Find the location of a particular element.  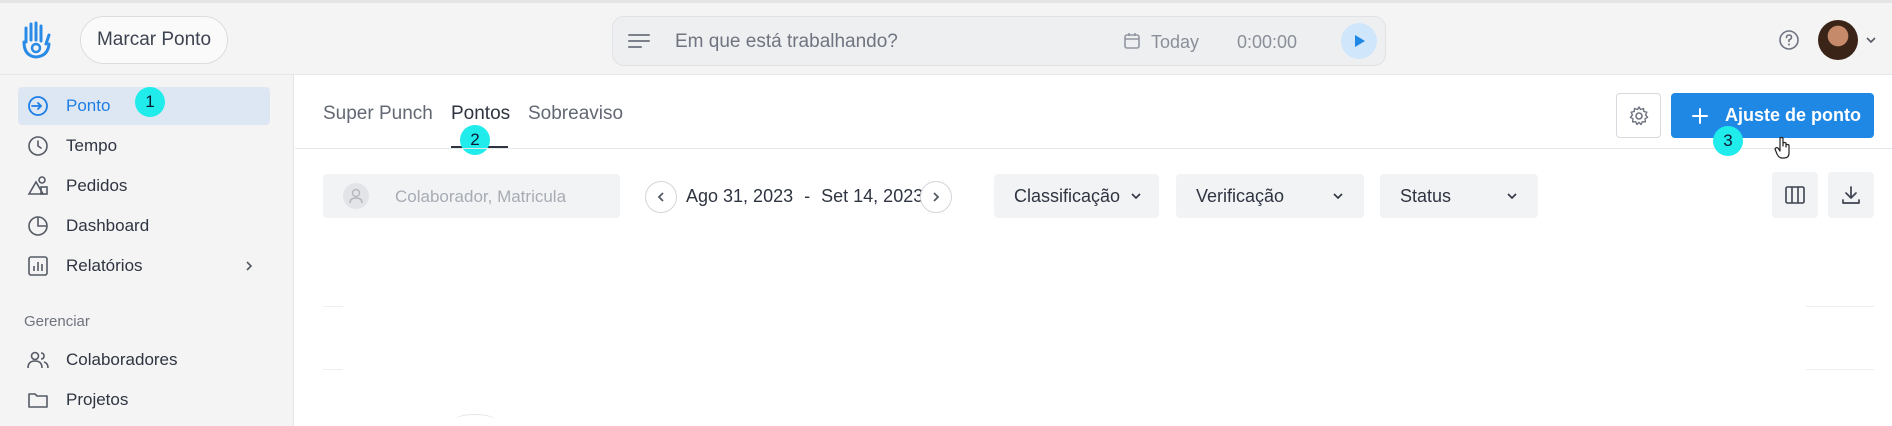

tab-super-punch: Super Punch is located at coordinates (378, 114).